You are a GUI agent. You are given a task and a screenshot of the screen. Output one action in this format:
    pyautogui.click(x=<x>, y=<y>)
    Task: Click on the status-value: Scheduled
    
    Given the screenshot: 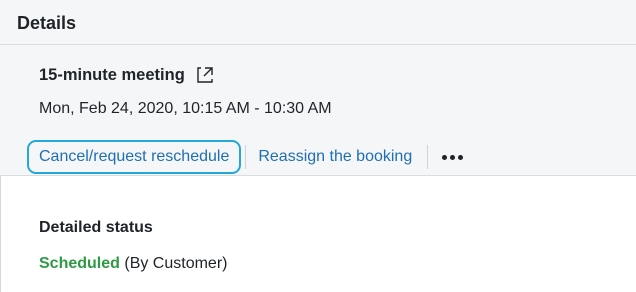 What is the action you would take?
    pyautogui.click(x=79, y=263)
    